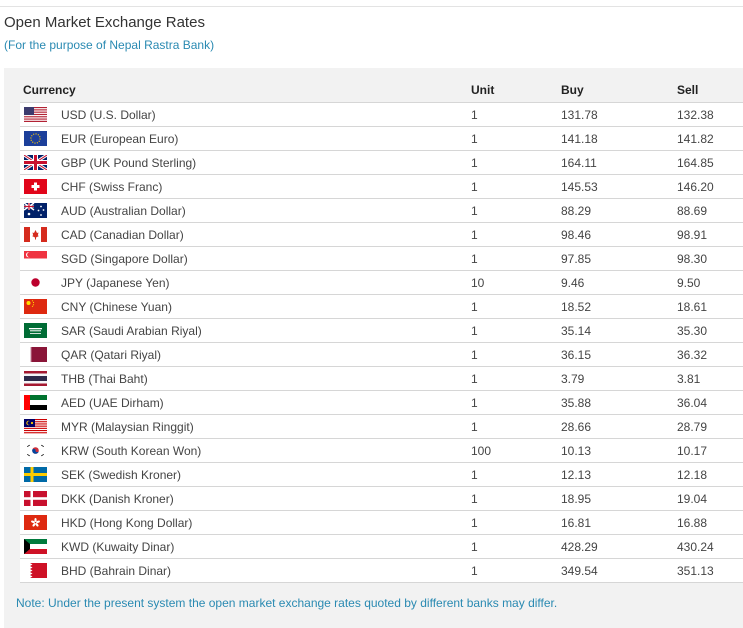 The height and width of the screenshot is (628, 743). I want to click on table-row: CHF (Swiss Franc) 1 145.53 146.20, so click(381, 186).